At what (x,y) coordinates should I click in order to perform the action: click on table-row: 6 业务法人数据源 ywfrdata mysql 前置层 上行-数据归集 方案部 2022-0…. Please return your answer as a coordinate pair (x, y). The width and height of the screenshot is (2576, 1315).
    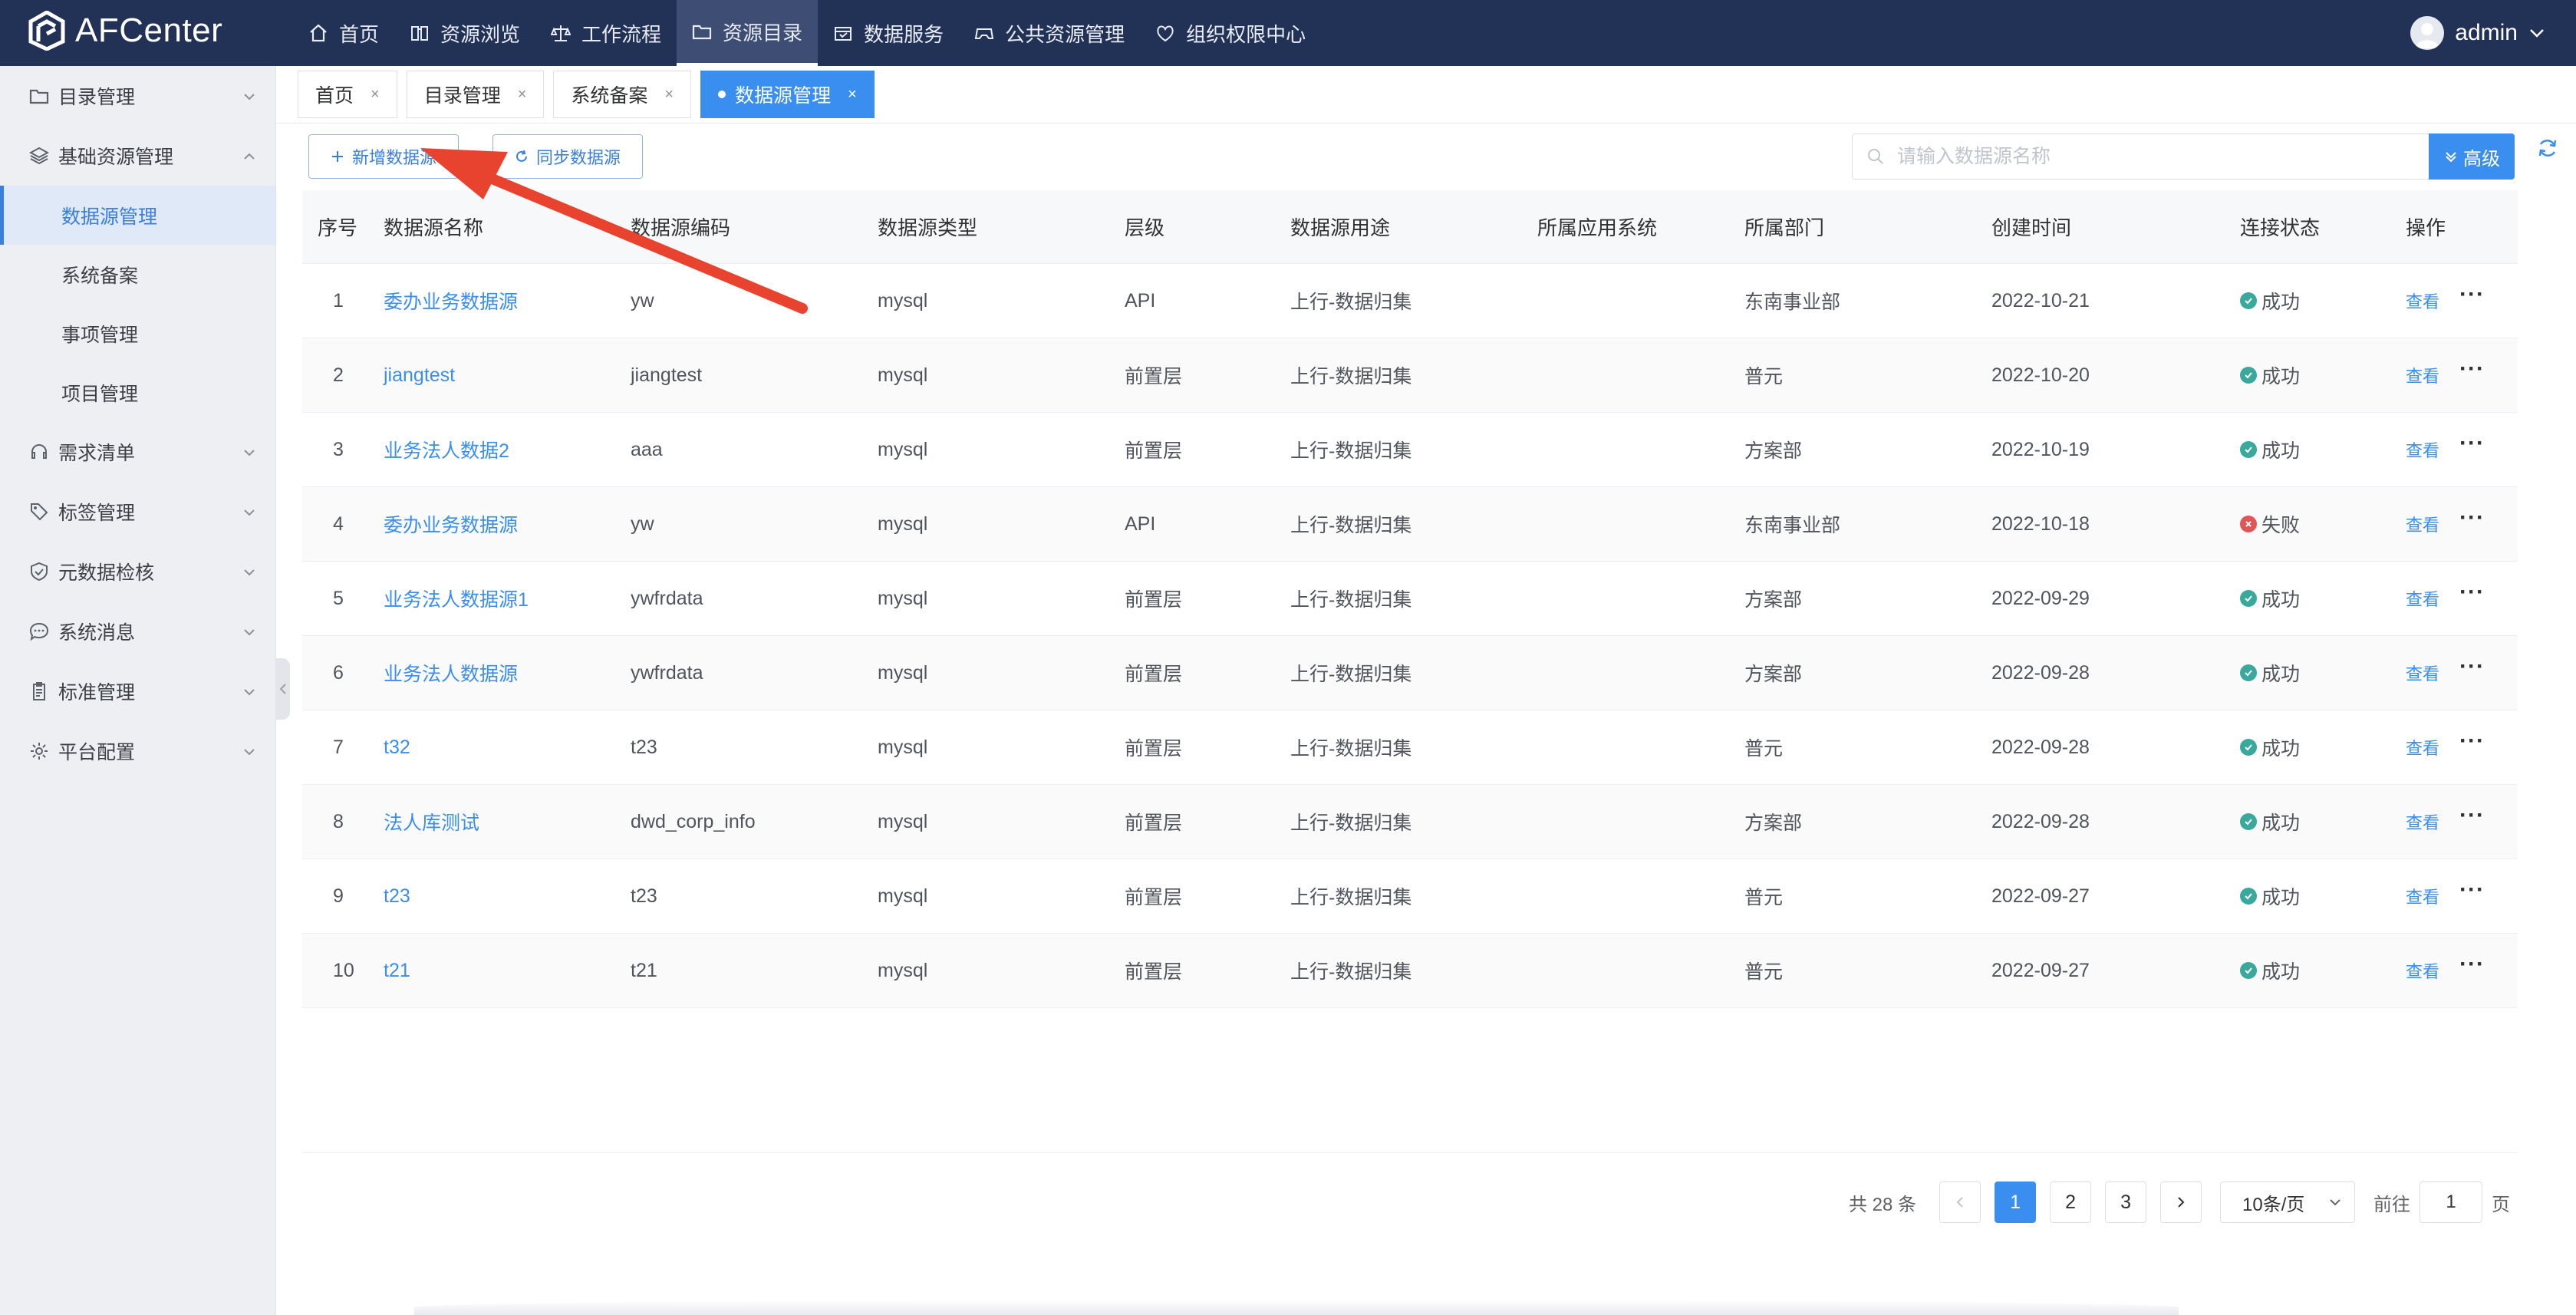
    Looking at the image, I should click on (1410, 673).